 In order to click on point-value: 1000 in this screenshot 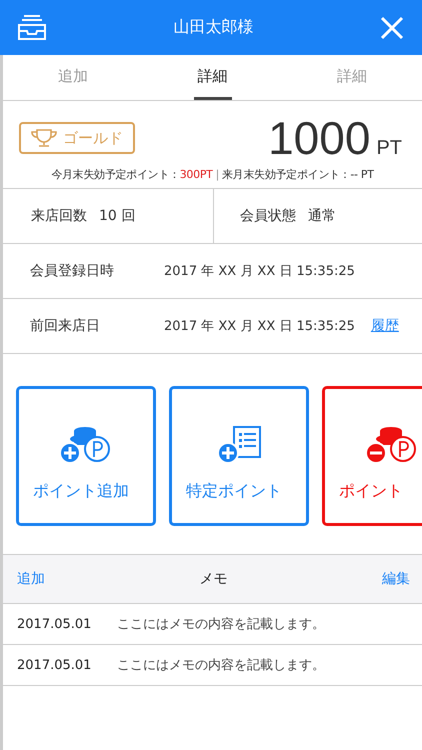, I will do `click(319, 138)`.